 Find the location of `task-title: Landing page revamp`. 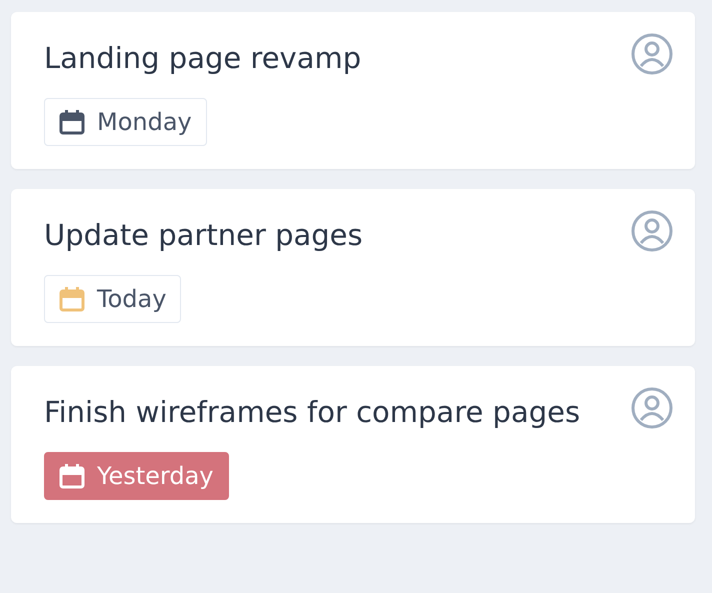

task-title: Landing page revamp is located at coordinates (203, 58).